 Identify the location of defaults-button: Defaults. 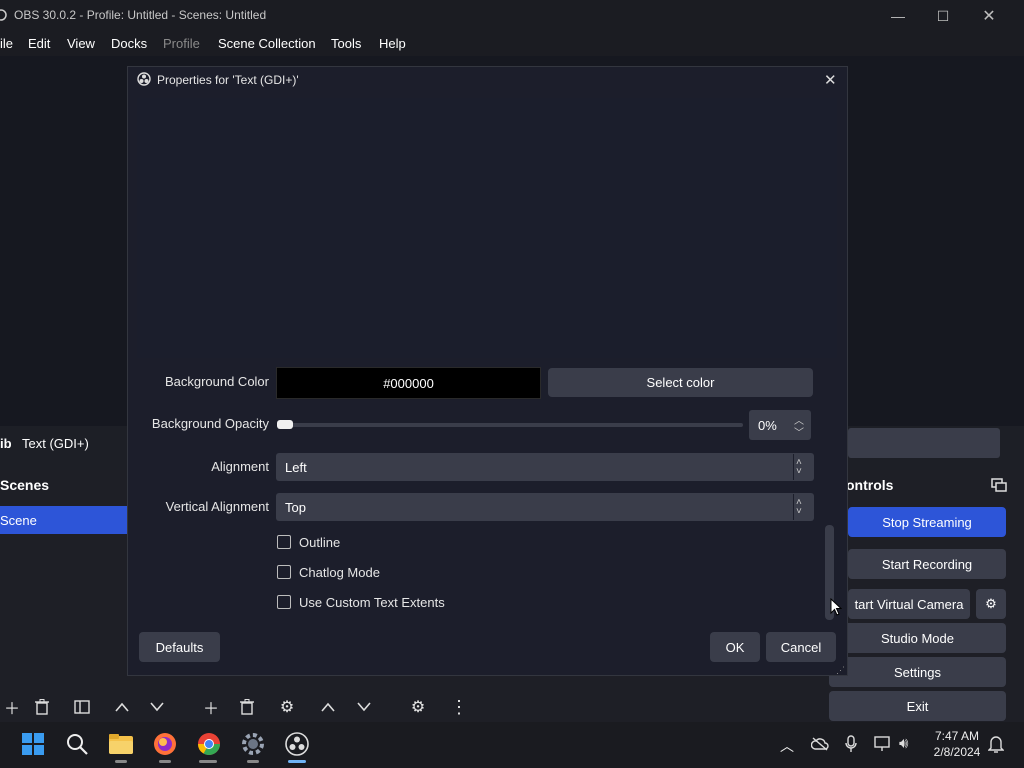
(179, 647).